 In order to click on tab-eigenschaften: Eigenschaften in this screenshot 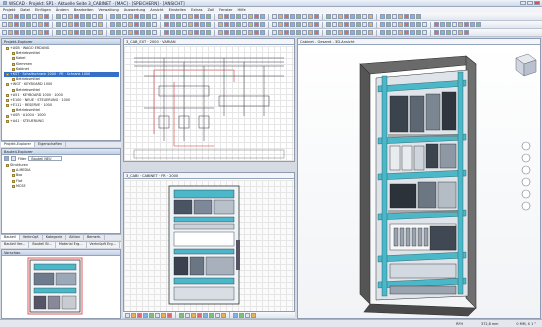, I will do `click(51, 144)`.